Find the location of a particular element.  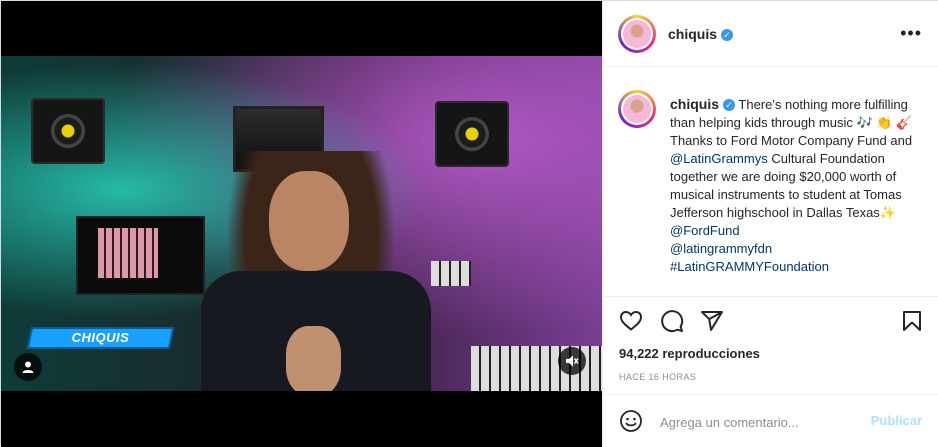

studio-speaker-right is located at coordinates (472, 134).